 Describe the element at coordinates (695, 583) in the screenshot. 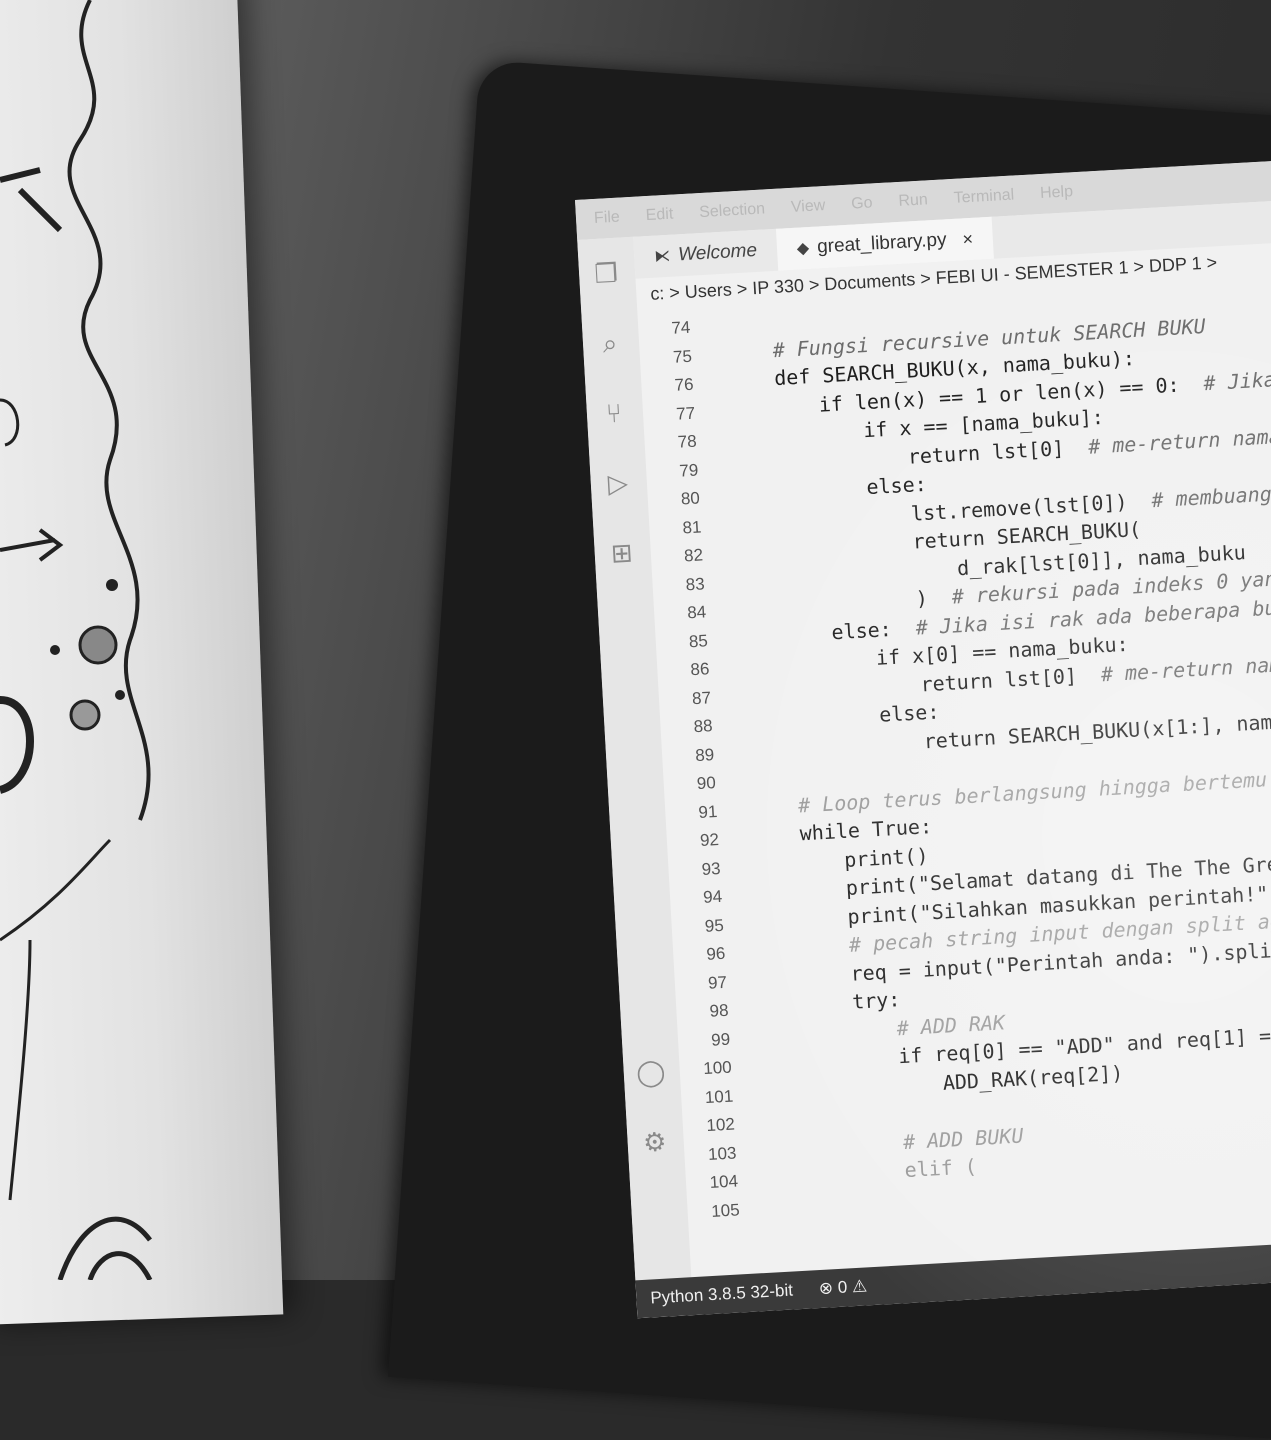

I see `line-number: 83` at that location.